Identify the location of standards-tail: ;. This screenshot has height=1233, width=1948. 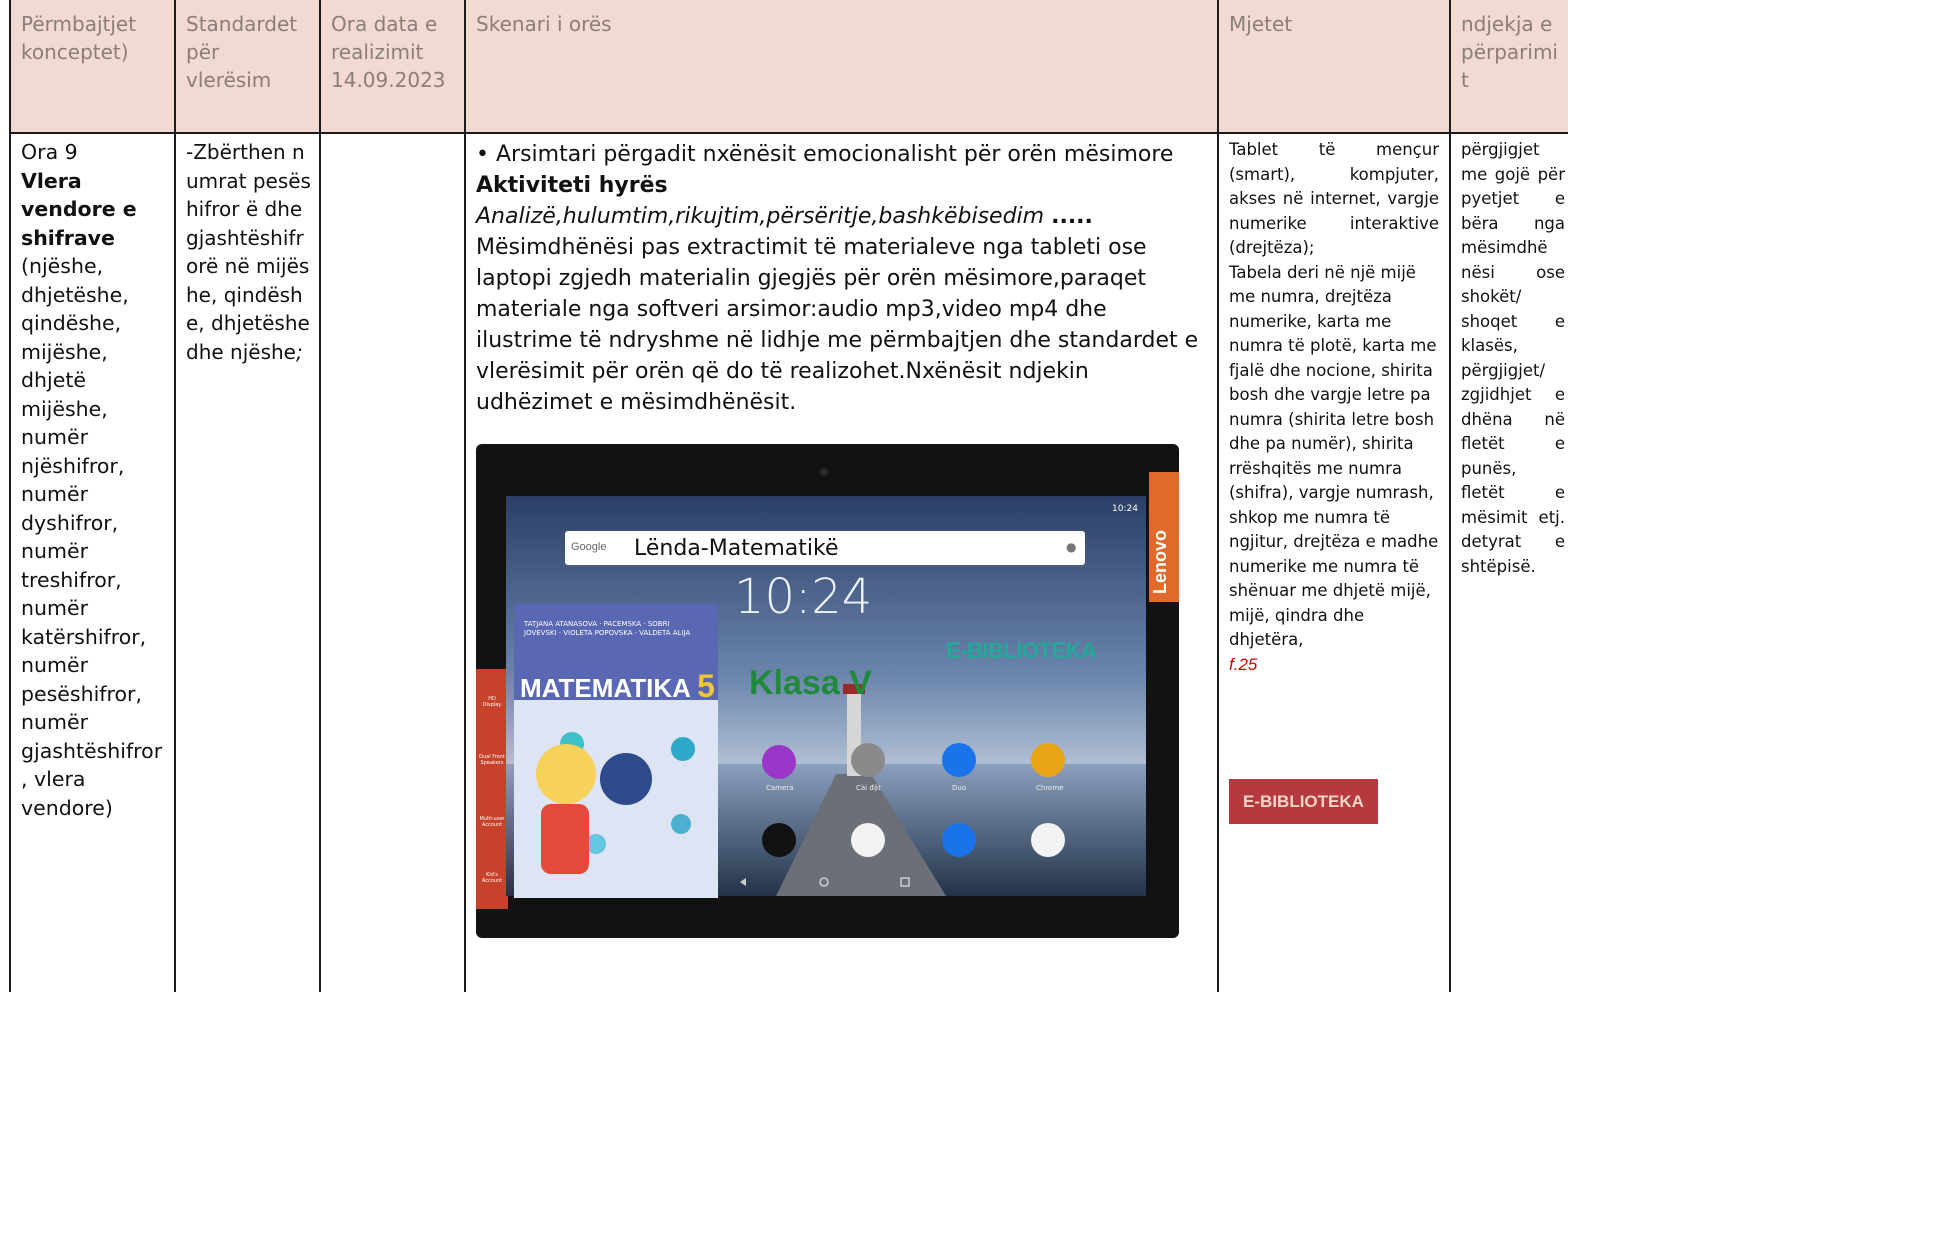
(299, 351).